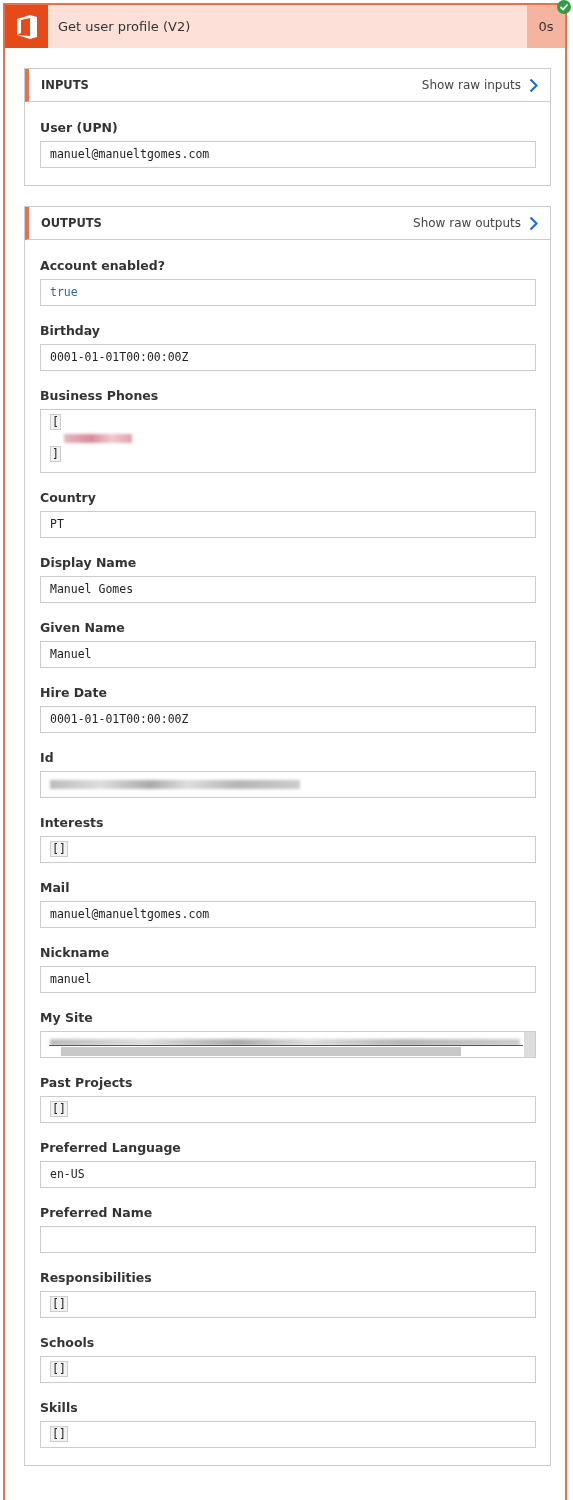  Describe the element at coordinates (59, 1407) in the screenshot. I see `field-label: Skills` at that location.